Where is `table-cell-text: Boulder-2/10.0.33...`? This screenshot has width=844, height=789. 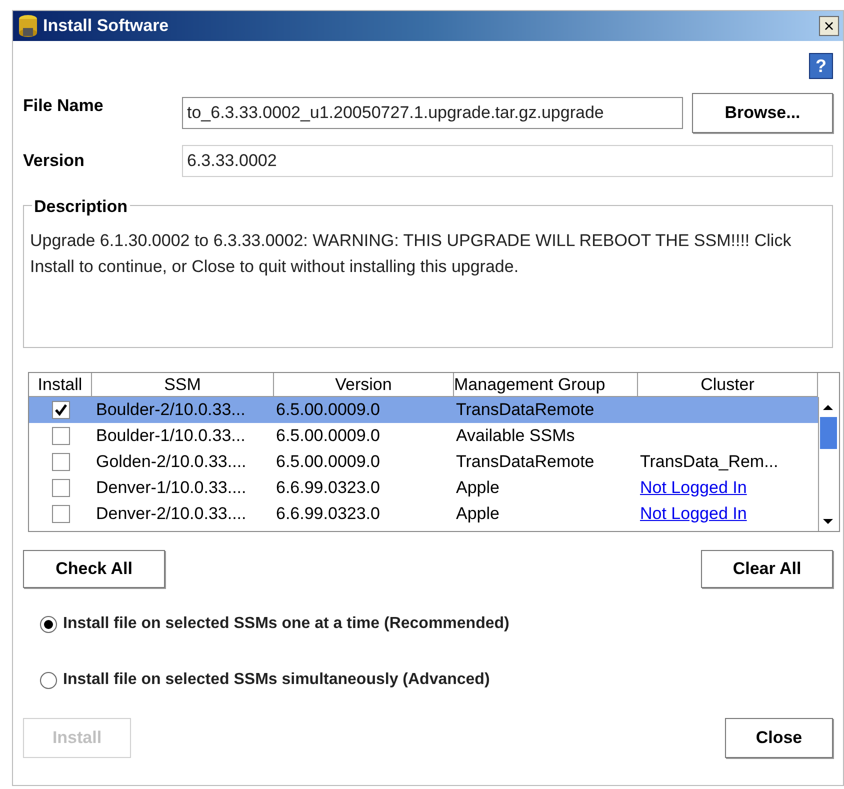
table-cell-text: Boulder-2/10.0.33... is located at coordinates (170, 410).